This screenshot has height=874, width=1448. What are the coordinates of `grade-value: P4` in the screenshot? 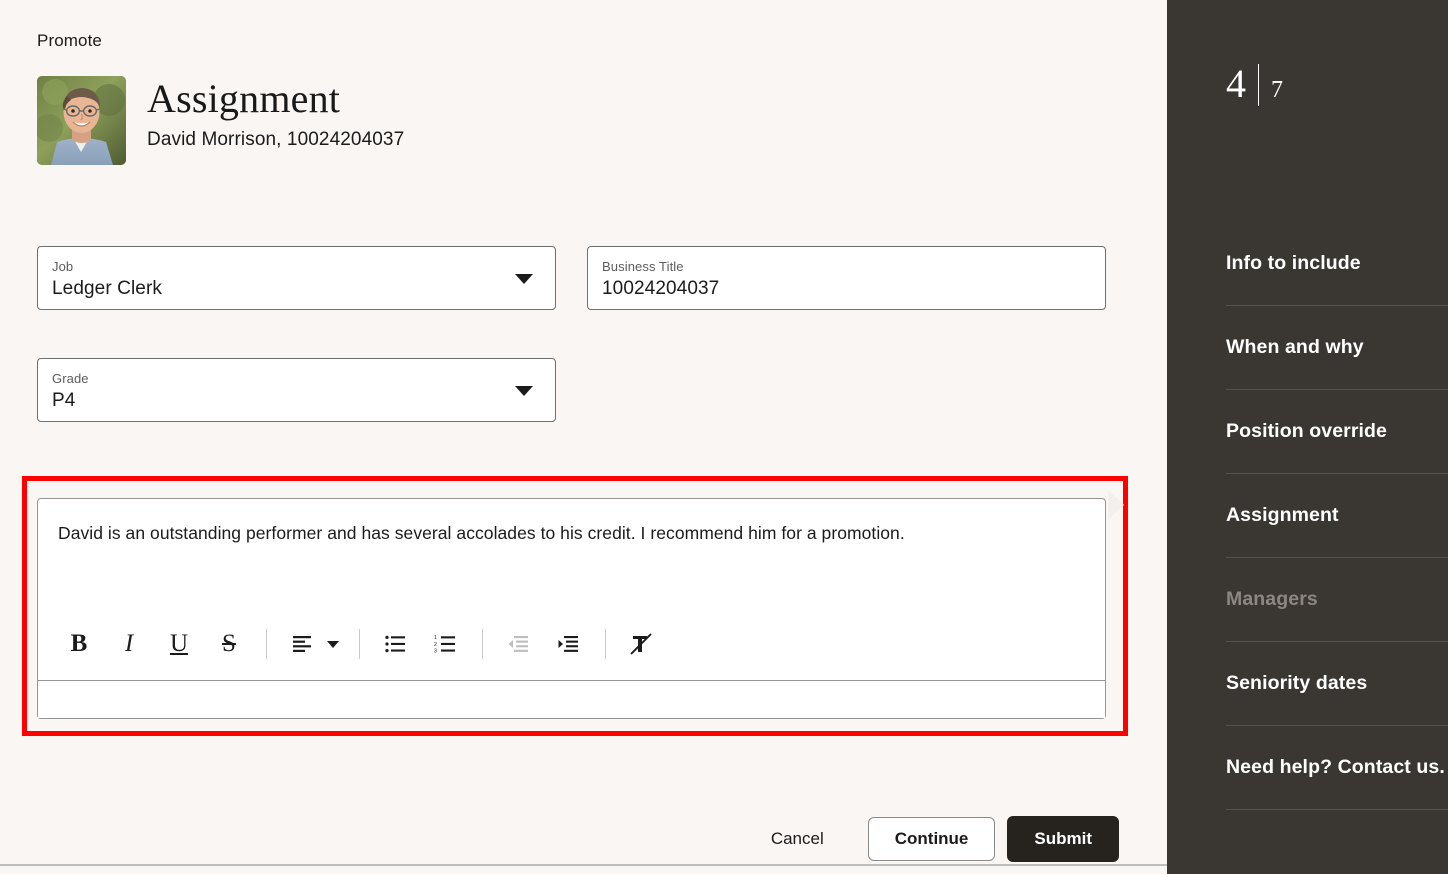 It's located at (64, 400).